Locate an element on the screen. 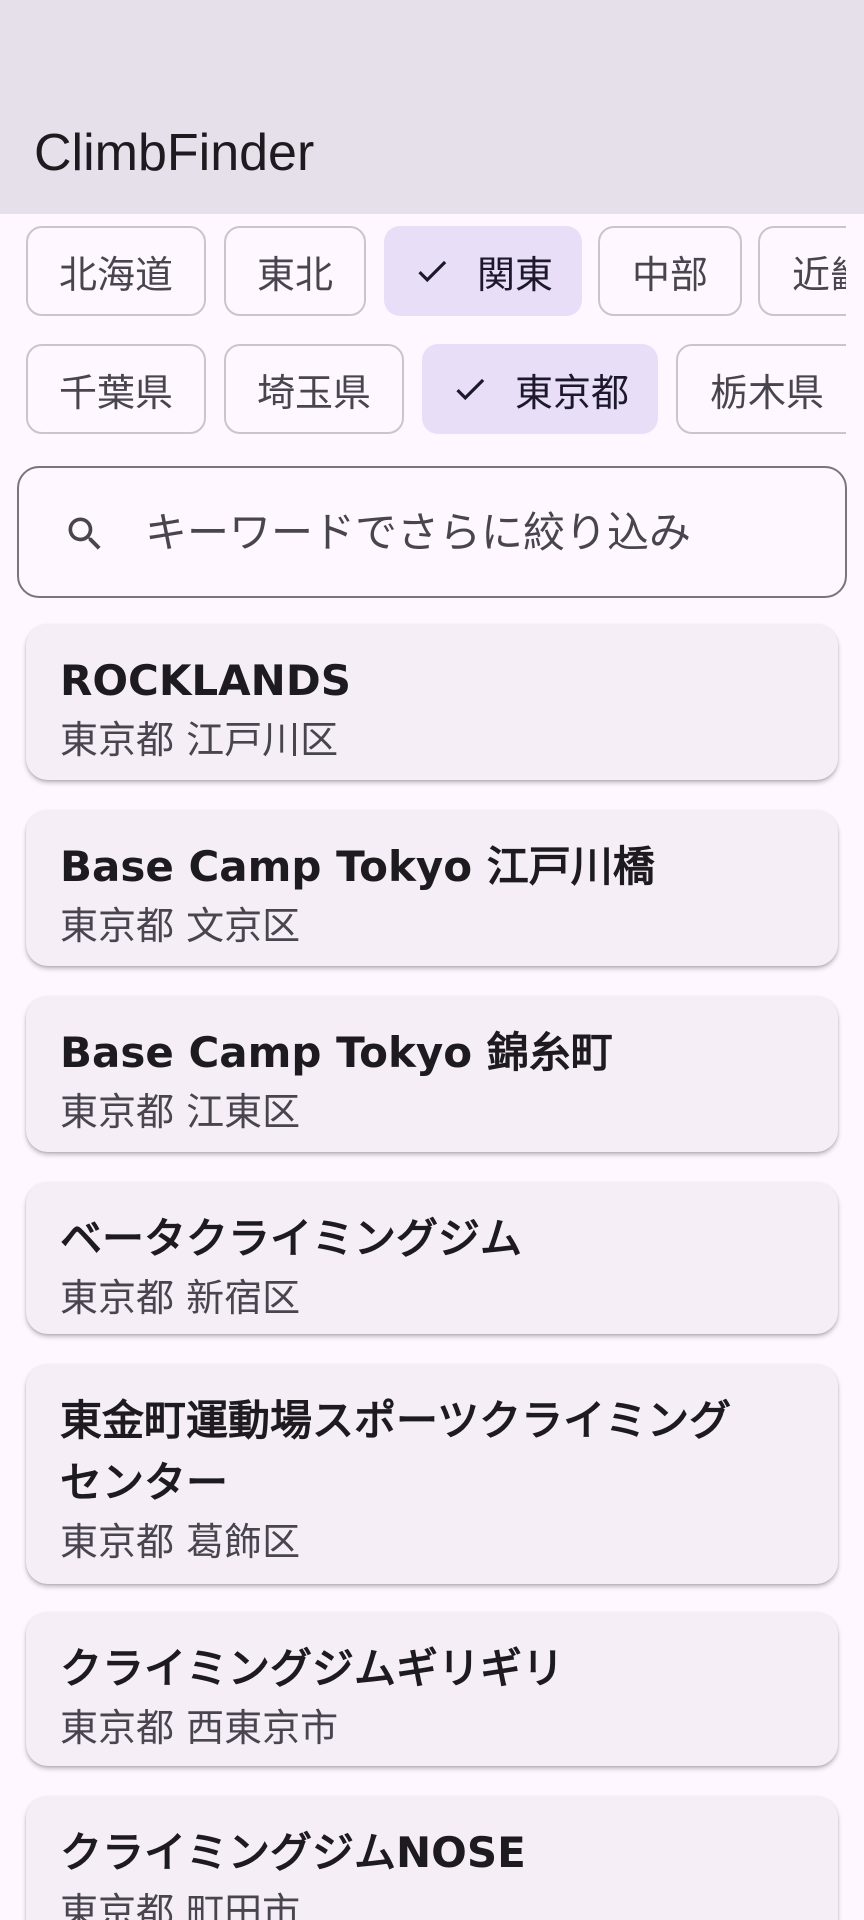  region-chip-kanto: 関東 is located at coordinates (483, 271).